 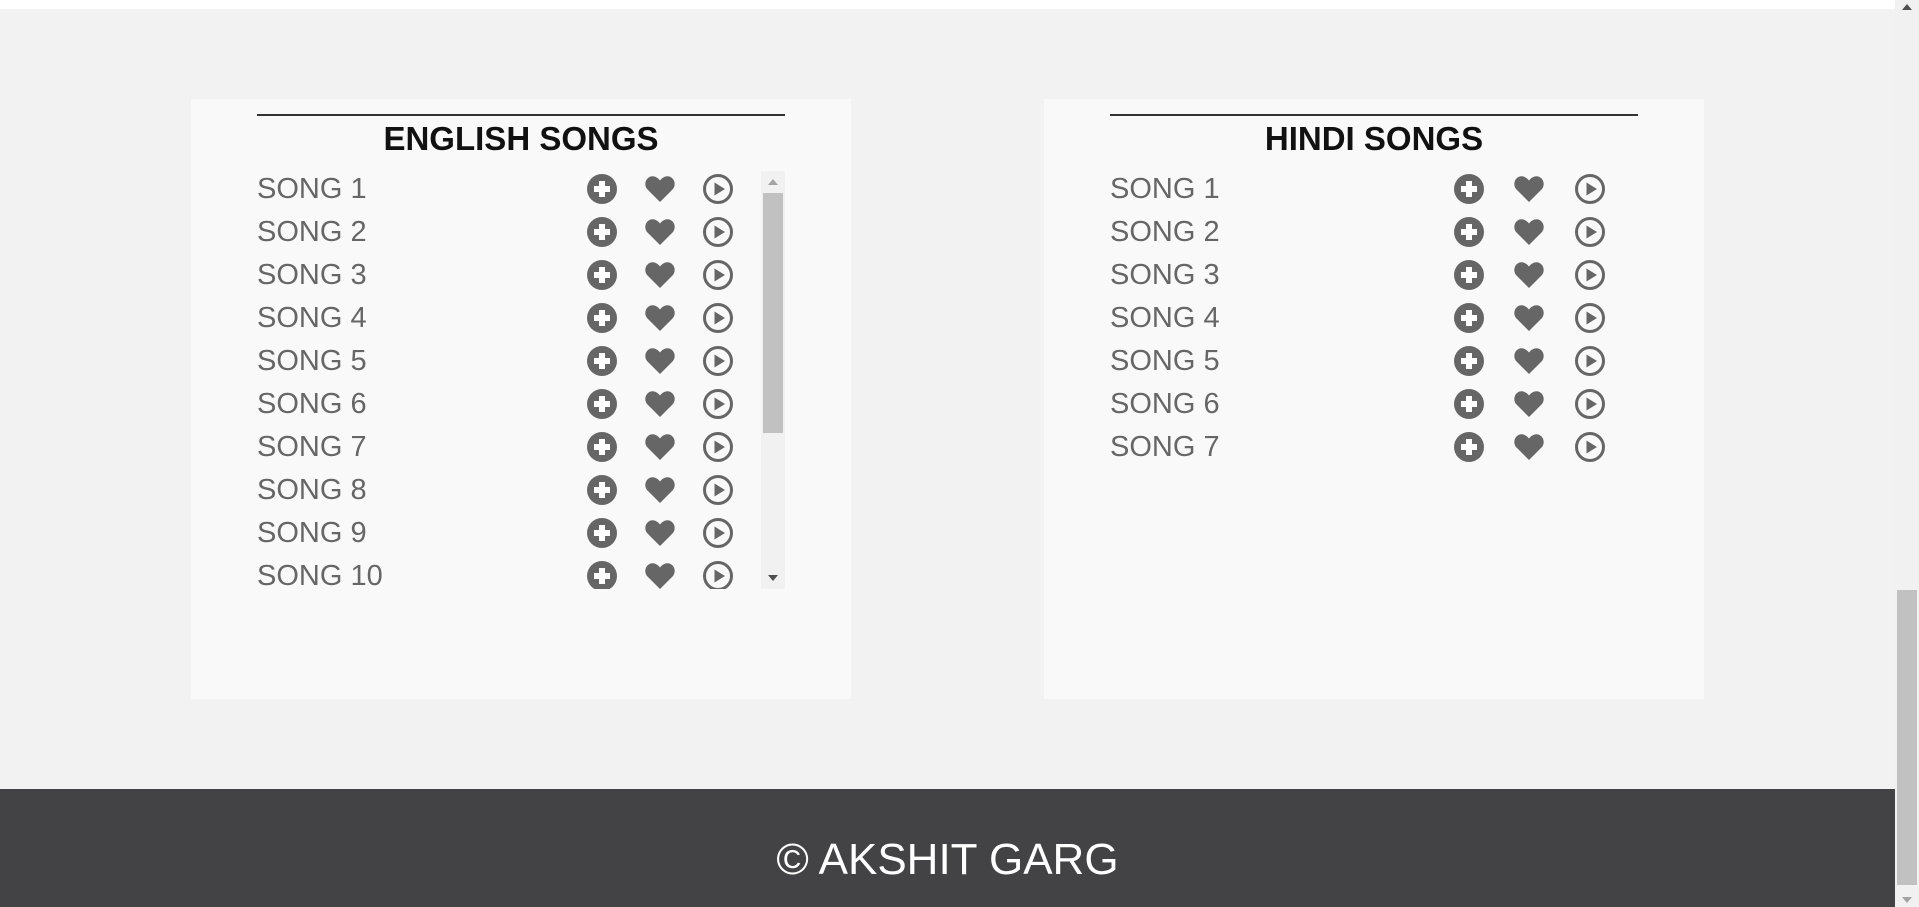 I want to click on scroll-down-arrow-icon, so click(x=773, y=578).